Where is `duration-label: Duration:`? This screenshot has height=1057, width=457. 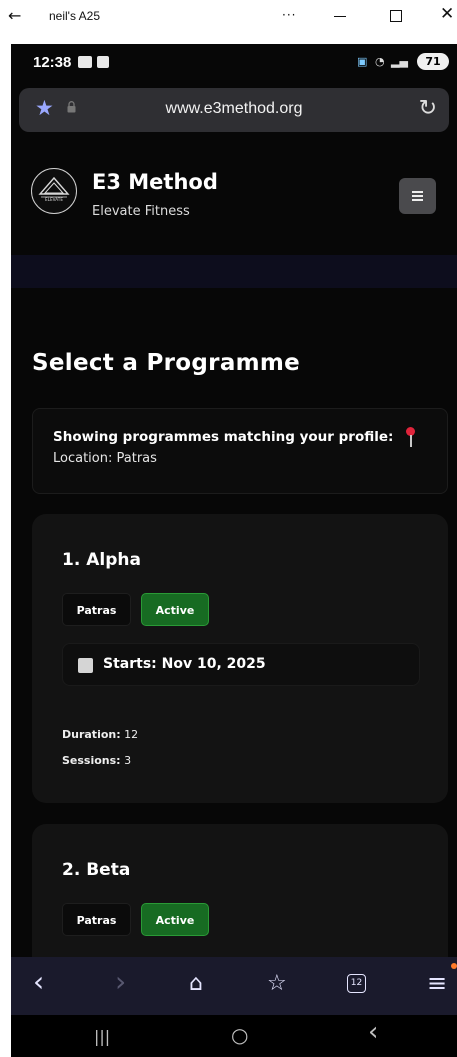
duration-label: Duration: is located at coordinates (91, 734).